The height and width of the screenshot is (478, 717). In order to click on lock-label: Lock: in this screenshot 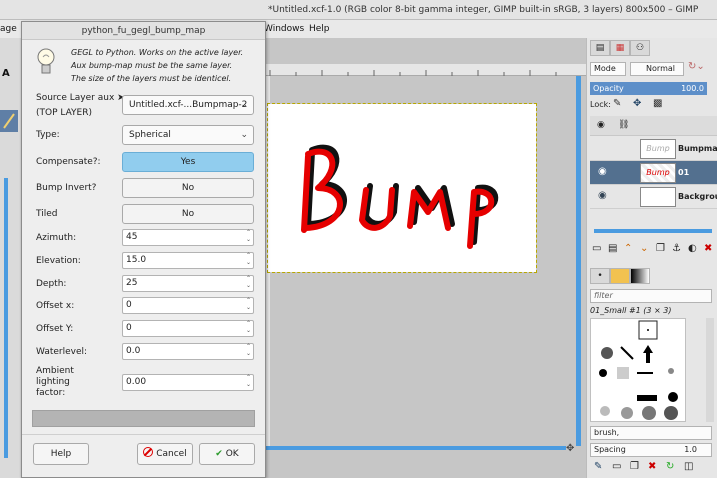, I will do `click(600, 104)`.